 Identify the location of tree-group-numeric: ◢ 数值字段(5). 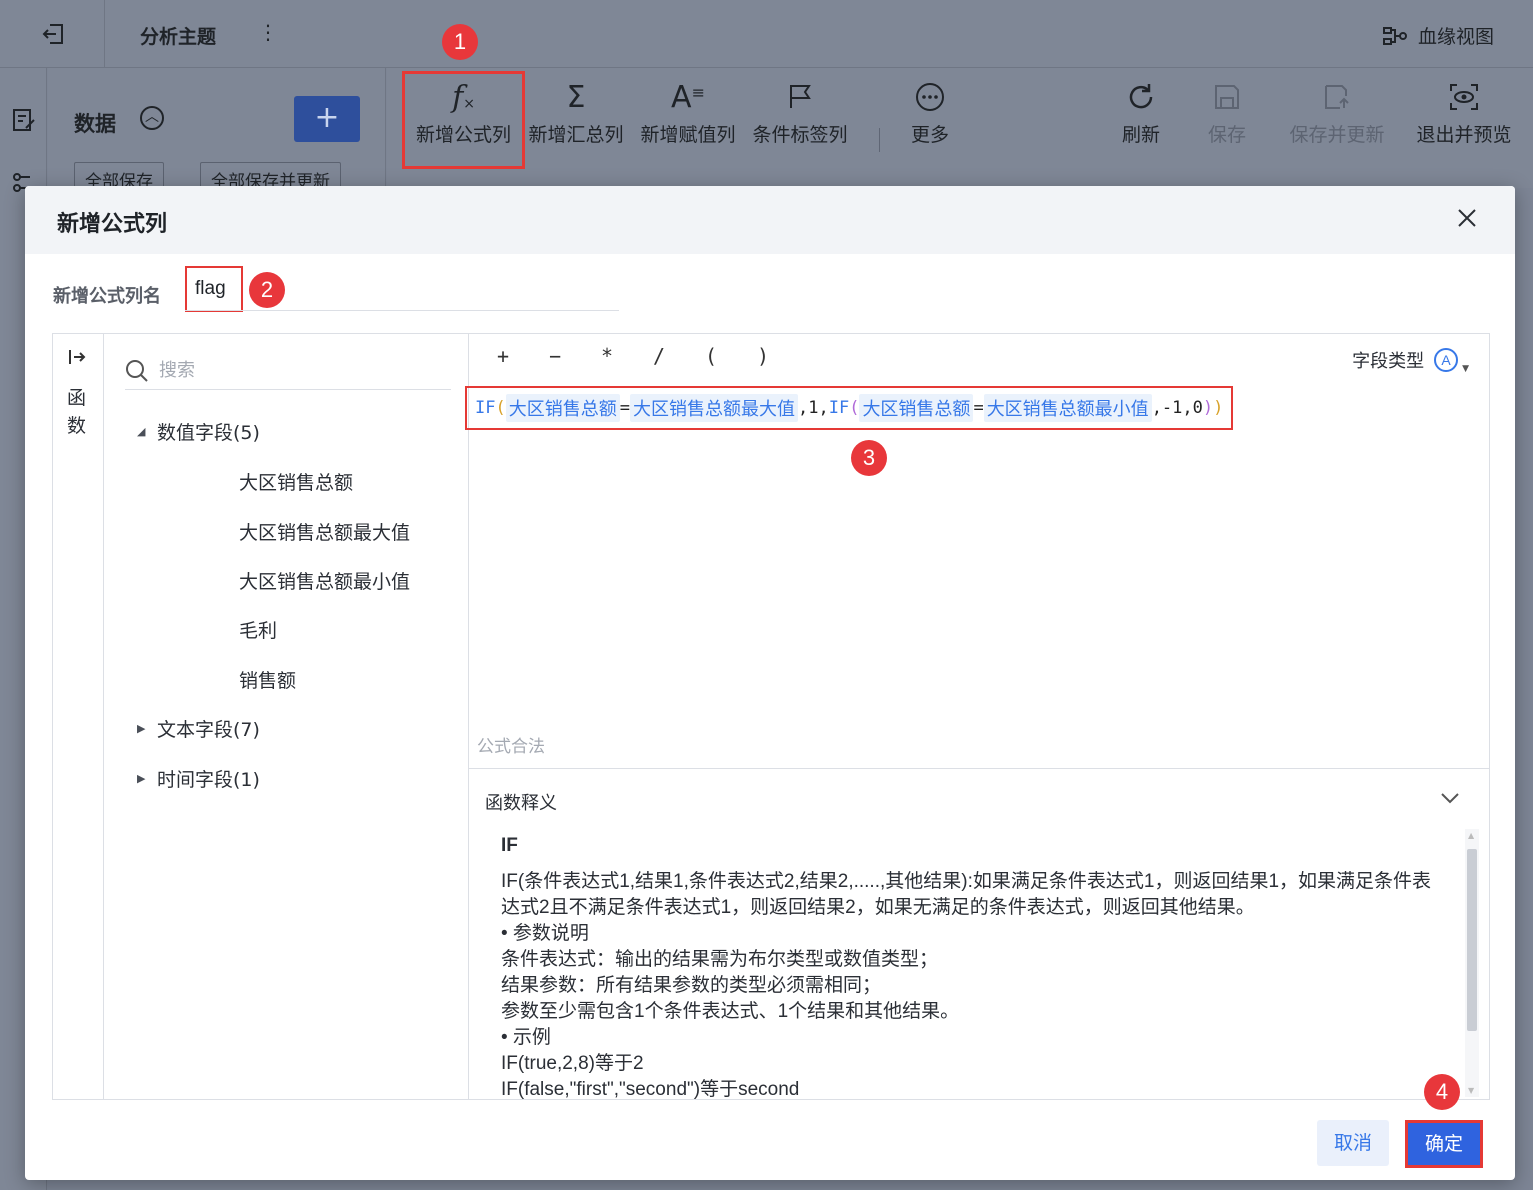
(198, 431).